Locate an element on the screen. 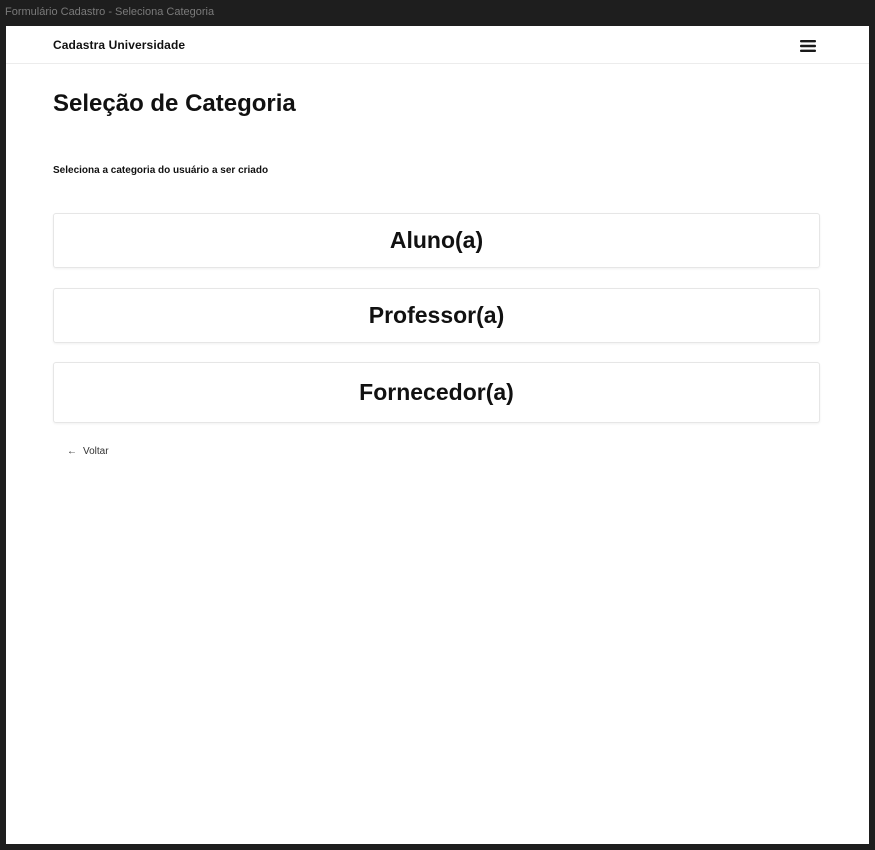 The width and height of the screenshot is (875, 850). back-link-label: Voltar is located at coordinates (96, 451).